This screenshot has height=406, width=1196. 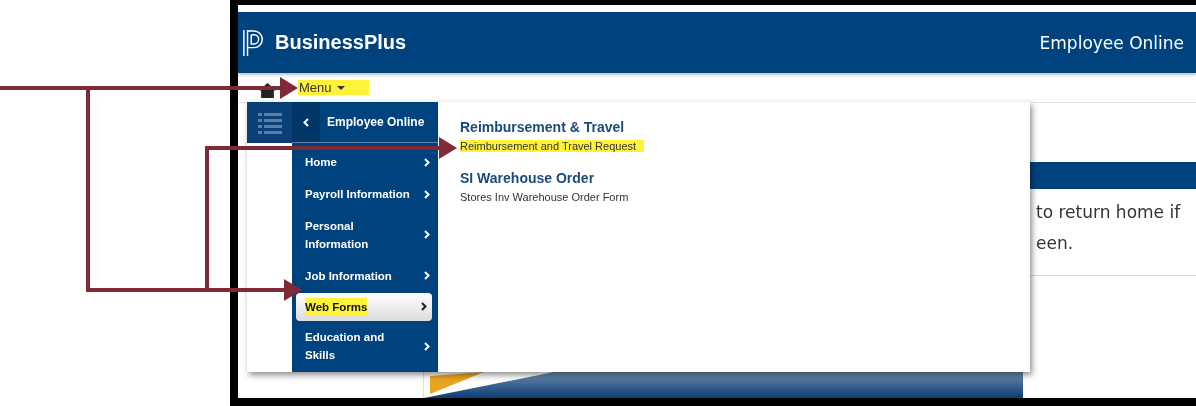 What do you see at coordinates (527, 178) in the screenshot?
I see `form-link: SI Warehouse Order` at bounding box center [527, 178].